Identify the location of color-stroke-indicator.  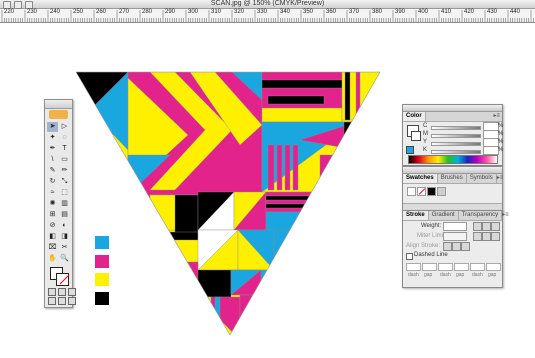
(416, 136).